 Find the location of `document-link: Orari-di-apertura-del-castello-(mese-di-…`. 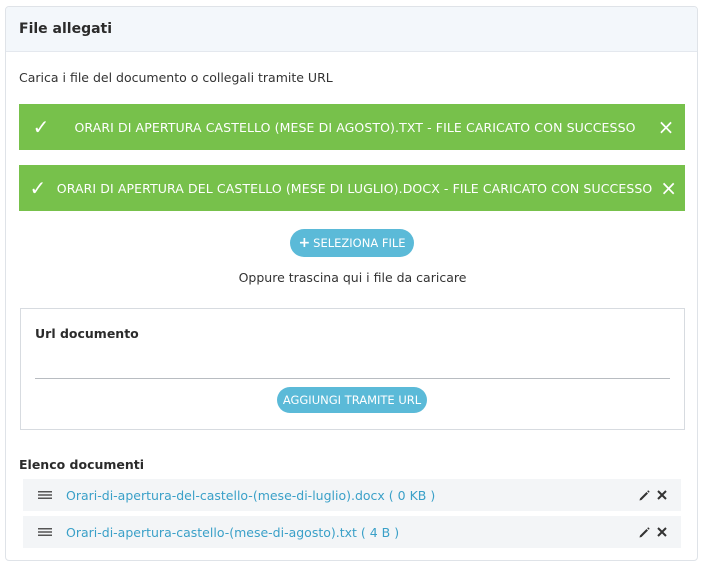

document-link: Orari-di-apertura-del-castello-(mese-di-… is located at coordinates (350, 495).